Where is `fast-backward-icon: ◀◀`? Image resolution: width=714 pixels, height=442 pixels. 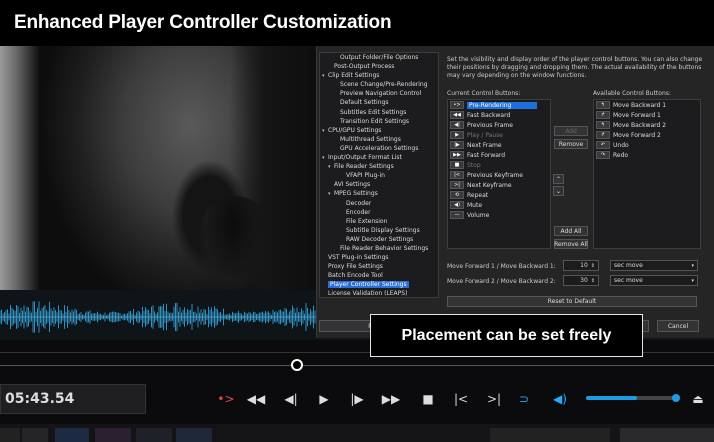
fast-backward-icon: ◀◀ is located at coordinates (256, 399).